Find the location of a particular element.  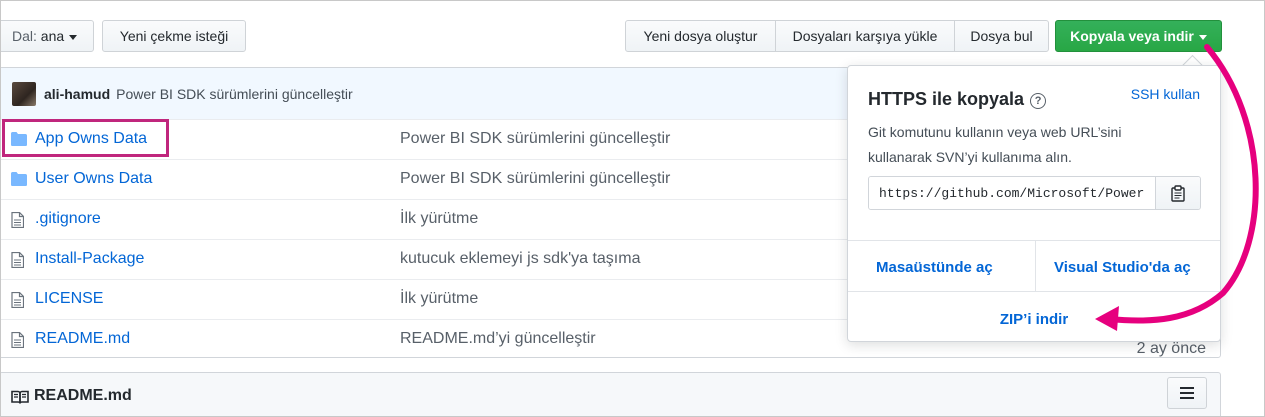

highlight-box is located at coordinates (85, 138).